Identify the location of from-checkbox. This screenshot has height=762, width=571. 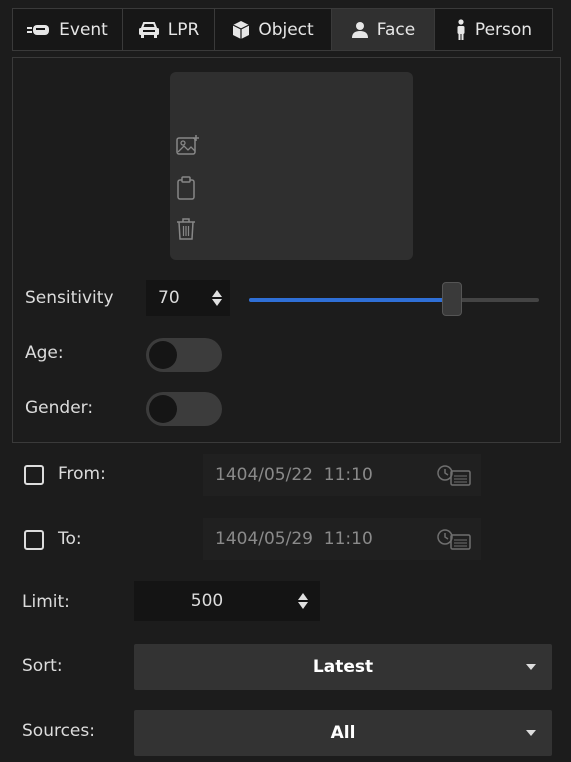
(34, 475).